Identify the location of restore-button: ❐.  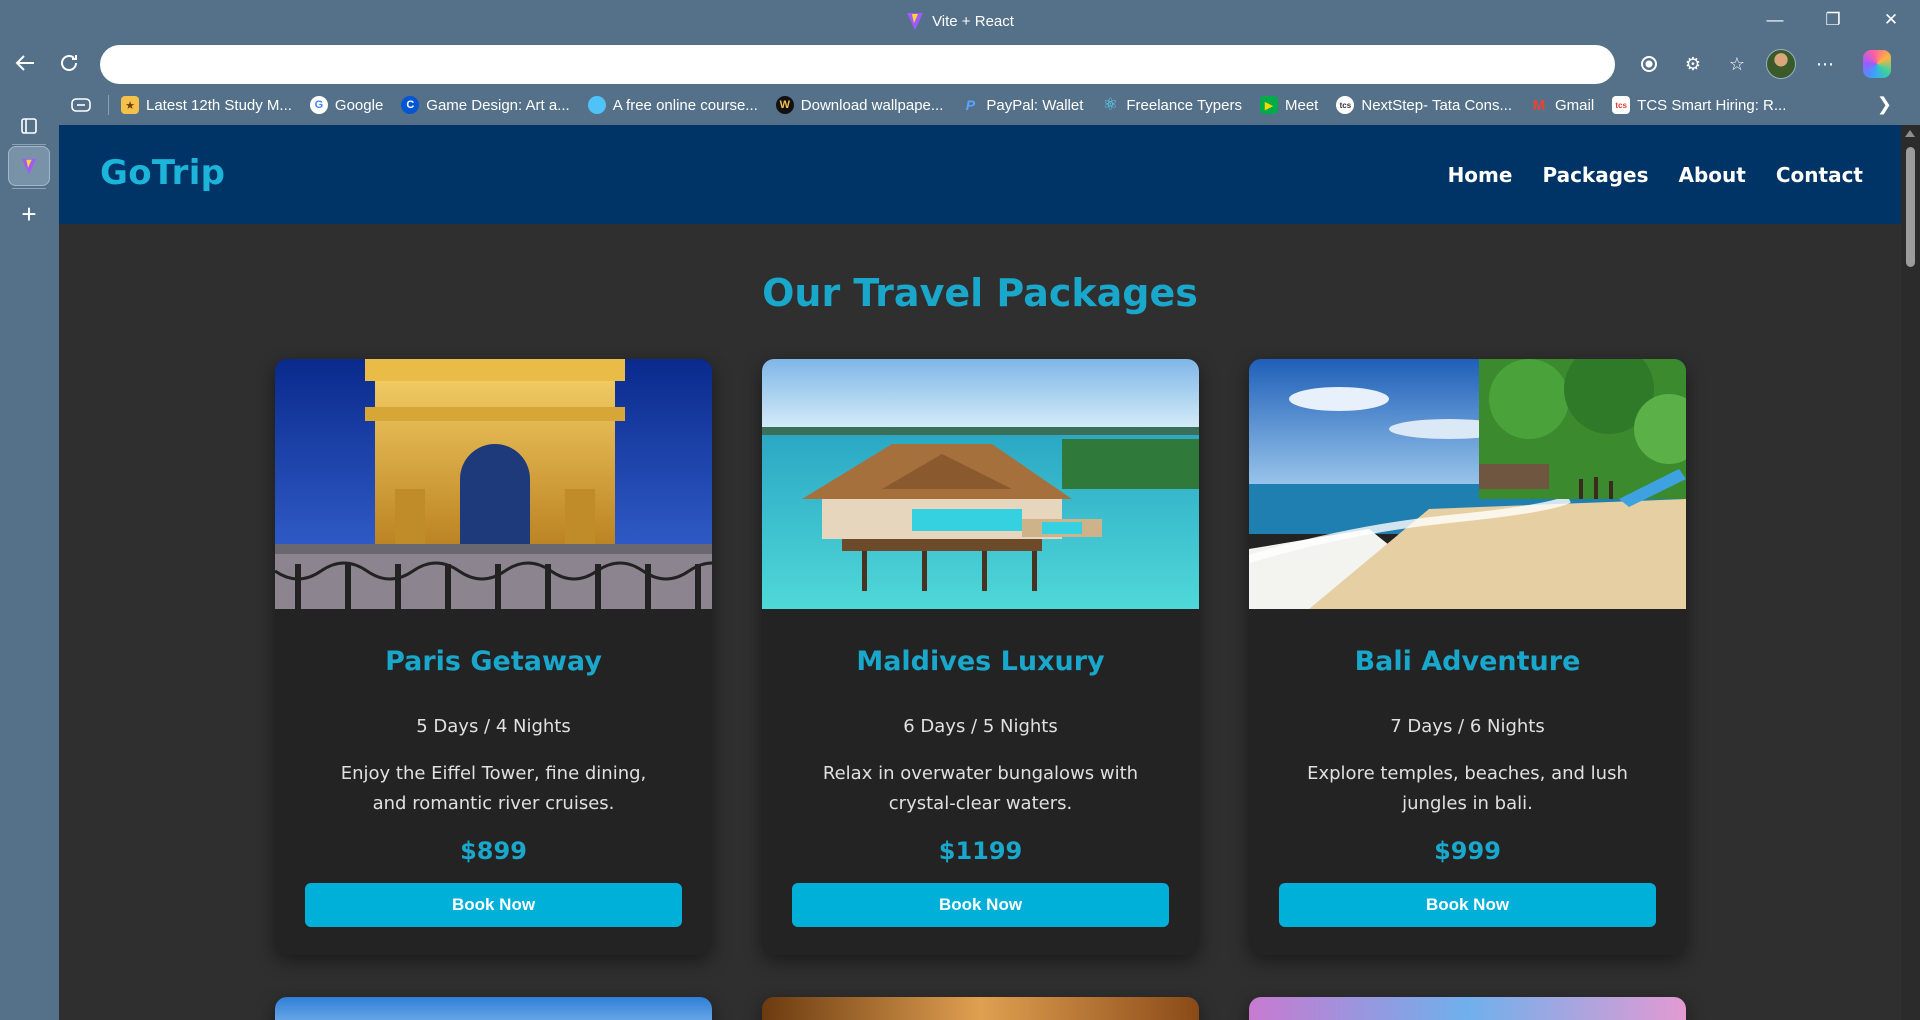
(1833, 20).